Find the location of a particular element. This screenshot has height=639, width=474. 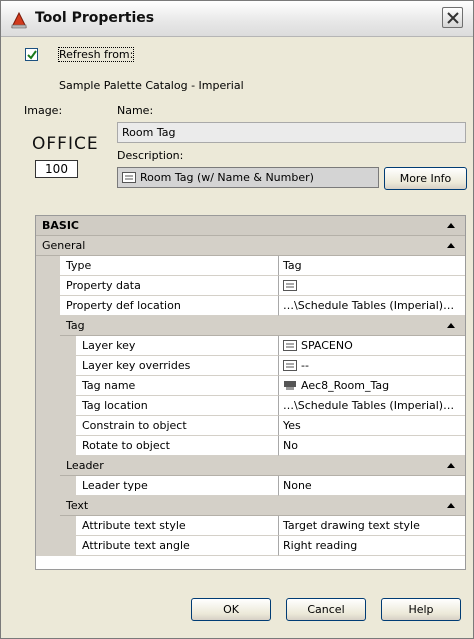

ok-button: OK is located at coordinates (231, 609).